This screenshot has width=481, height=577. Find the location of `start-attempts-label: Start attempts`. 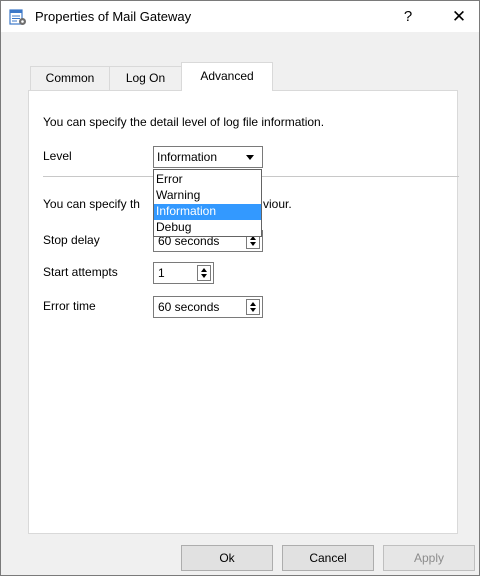

start-attempts-label: Start attempts is located at coordinates (80, 272).